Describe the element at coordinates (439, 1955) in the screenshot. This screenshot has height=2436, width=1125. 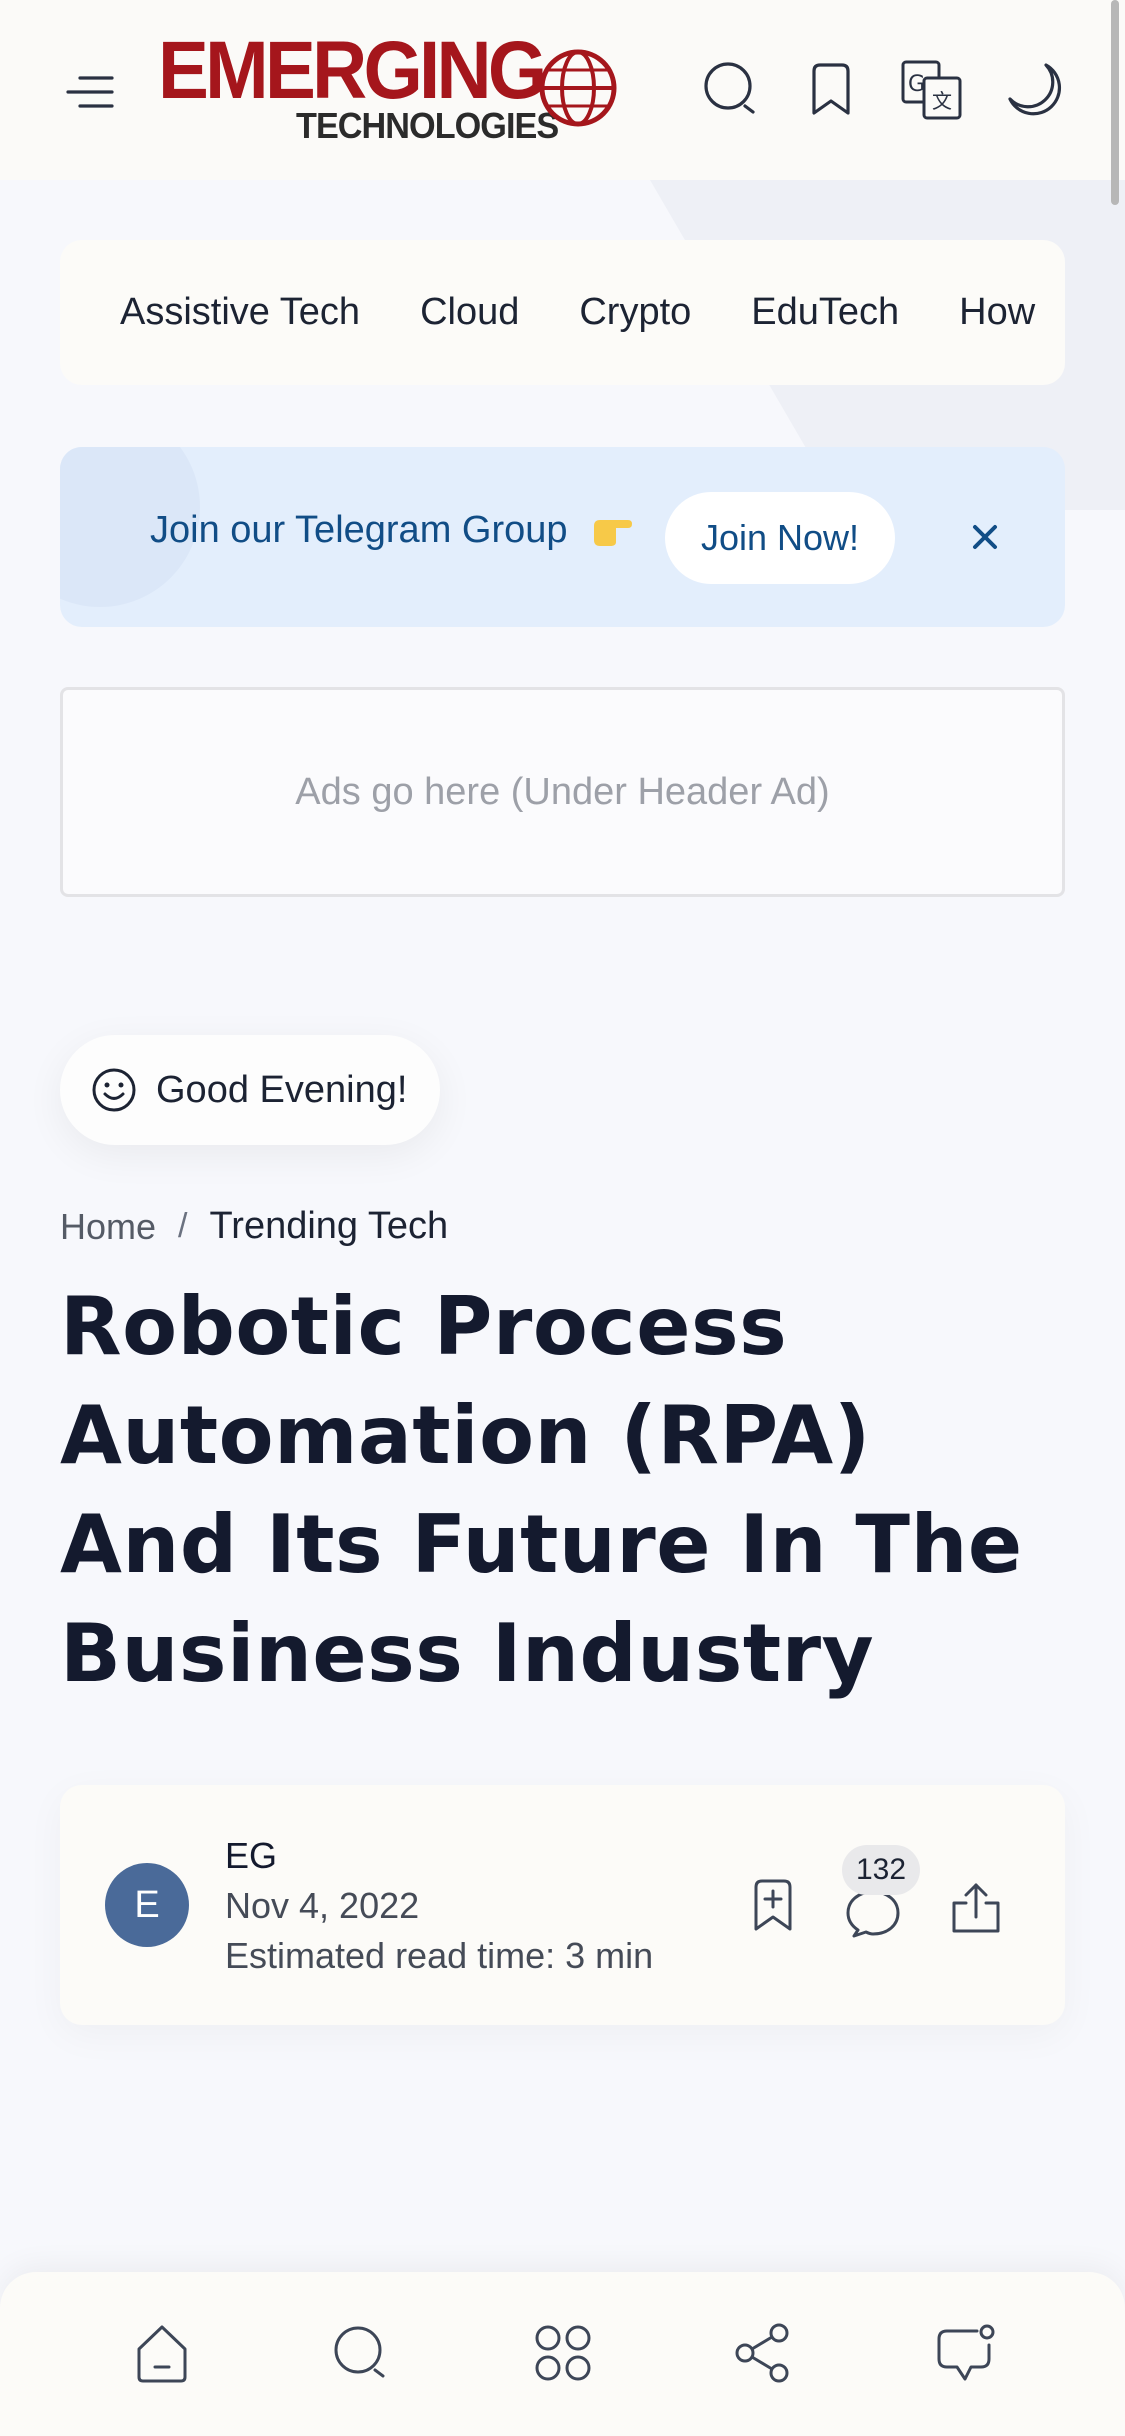
I see `read-time: Estimated read time: 3 min` at that location.